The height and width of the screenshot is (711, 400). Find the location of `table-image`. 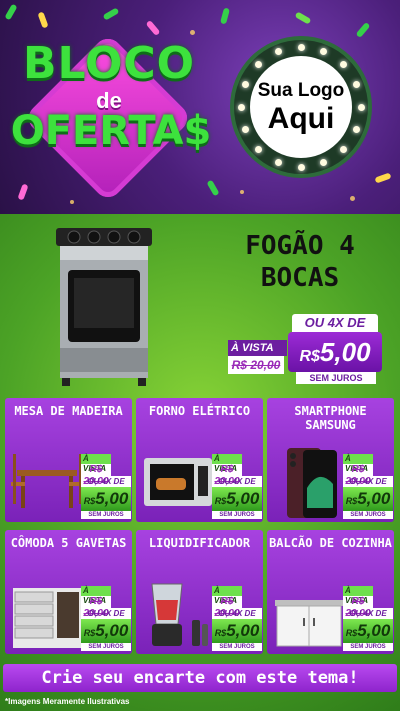

table-image is located at coordinates (47, 481).